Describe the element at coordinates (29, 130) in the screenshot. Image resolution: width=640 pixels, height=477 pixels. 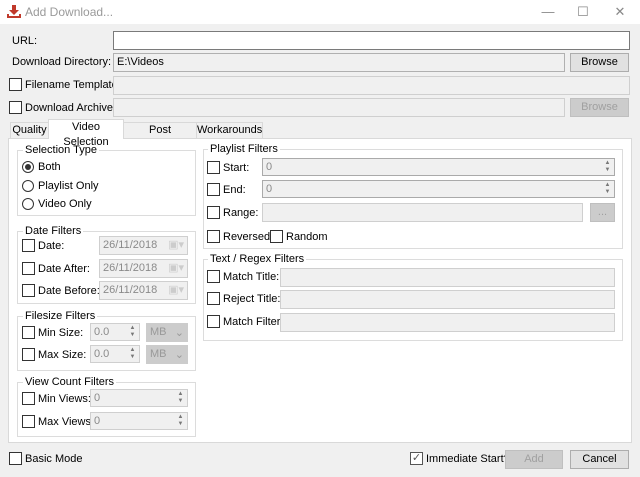
I see `tab-quality: Quality` at that location.